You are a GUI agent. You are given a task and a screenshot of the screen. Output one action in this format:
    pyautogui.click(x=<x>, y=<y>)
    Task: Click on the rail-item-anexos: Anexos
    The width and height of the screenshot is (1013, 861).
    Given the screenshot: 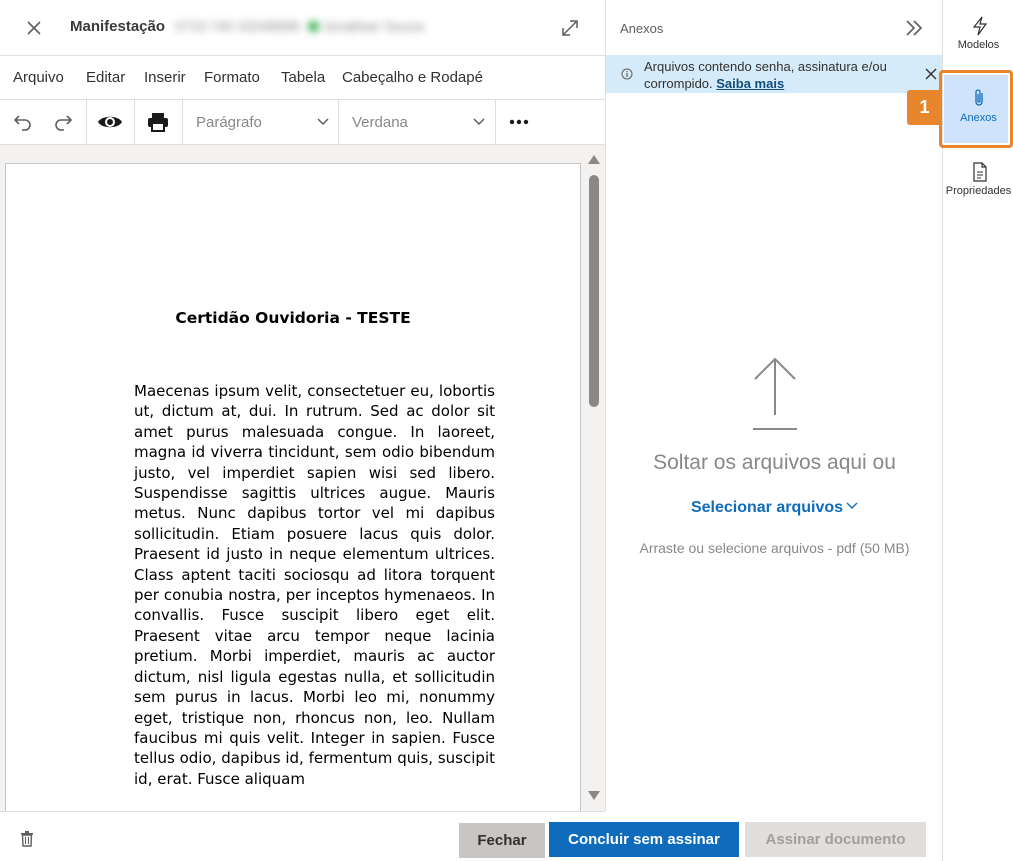 What is the action you would take?
    pyautogui.click(x=976, y=109)
    